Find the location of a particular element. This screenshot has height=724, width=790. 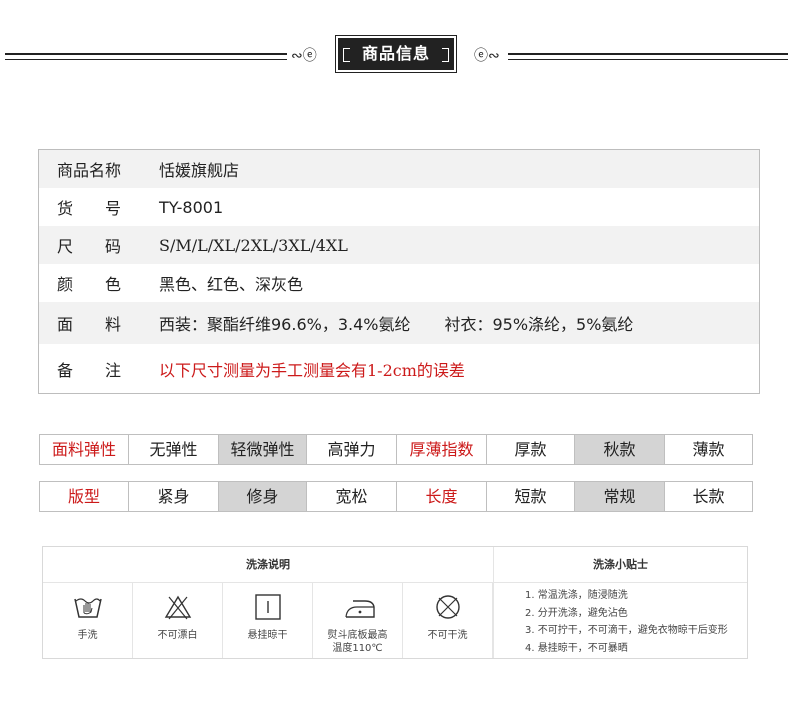

info-label: 颜 色 is located at coordinates (89, 284).